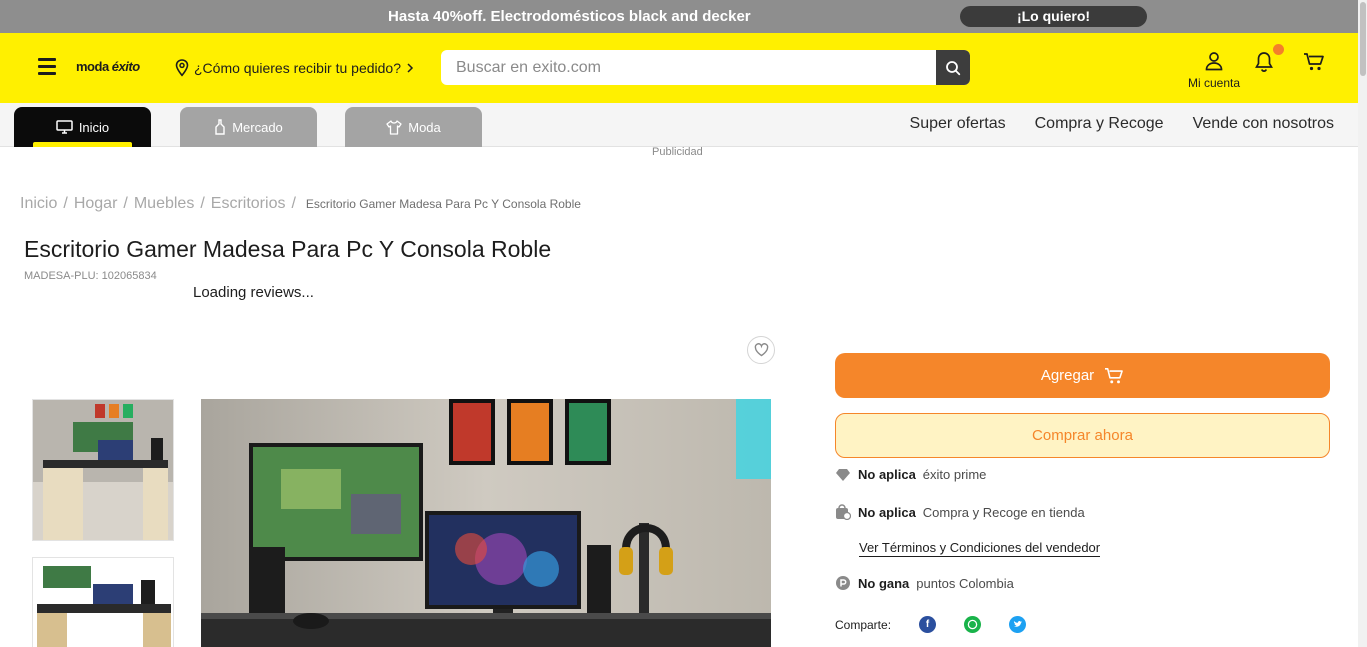 The height and width of the screenshot is (647, 1367). Describe the element at coordinates (47, 67) in the screenshot. I see `menu-icon` at that location.